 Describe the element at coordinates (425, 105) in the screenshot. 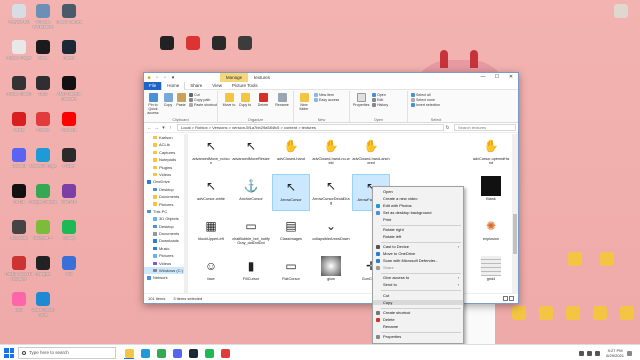

I see `invert-selection-button: Invert selection` at that location.